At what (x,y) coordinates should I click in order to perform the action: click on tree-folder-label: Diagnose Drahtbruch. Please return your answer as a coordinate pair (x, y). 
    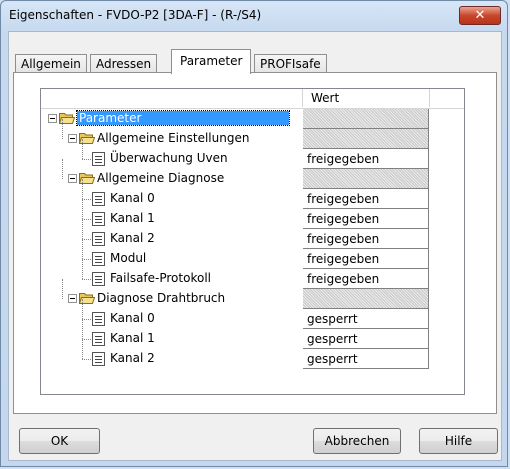
    Looking at the image, I should click on (161, 298).